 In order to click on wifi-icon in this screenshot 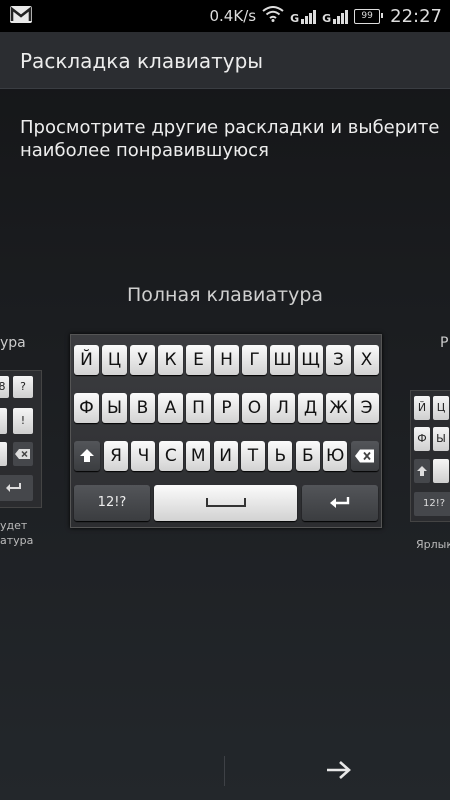, I will do `click(273, 16)`.